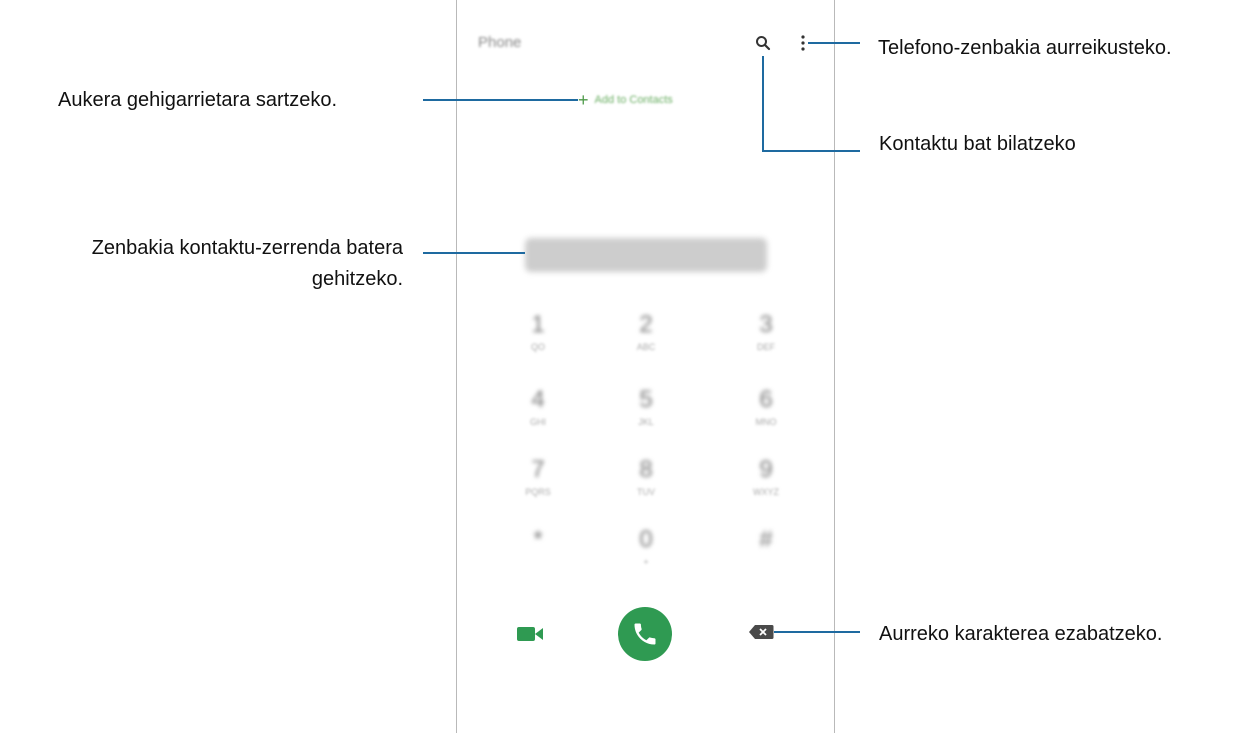  I want to click on callout-line-backspace, so click(817, 632).